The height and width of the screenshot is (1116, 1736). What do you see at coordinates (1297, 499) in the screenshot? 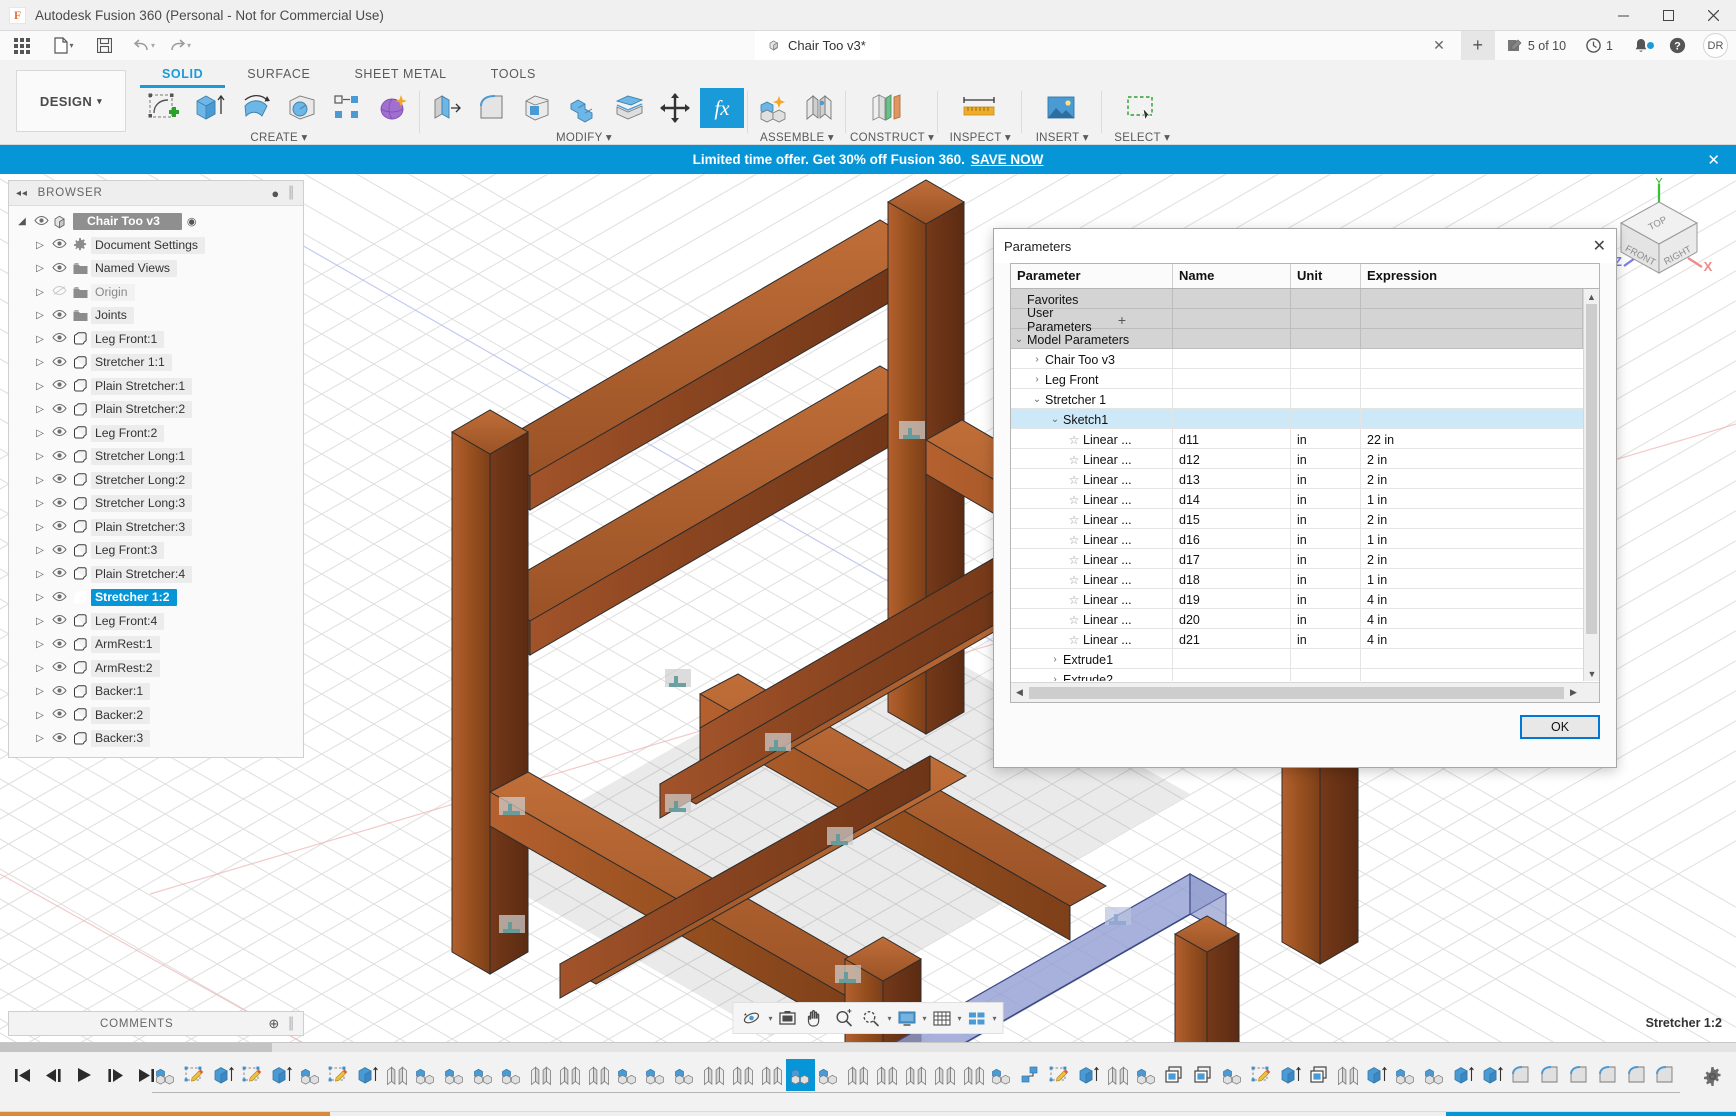
I see `parameter-row: ☆ Linear ... d14 in 1 in` at bounding box center [1297, 499].